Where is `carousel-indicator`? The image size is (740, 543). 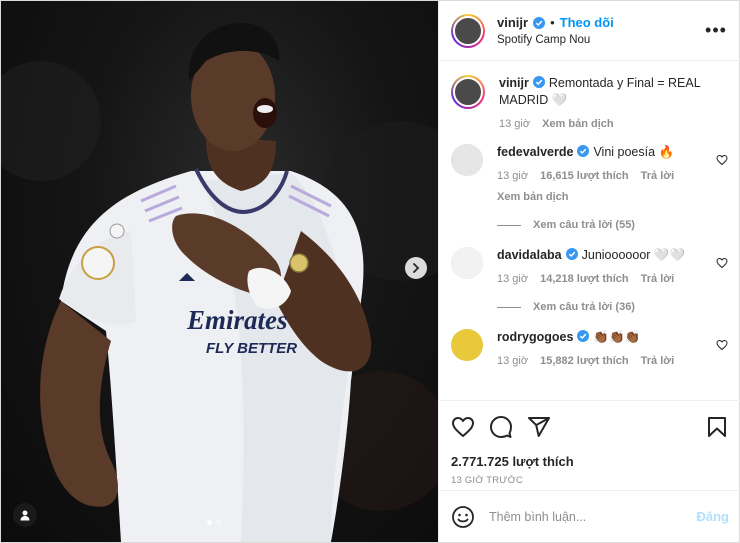
carousel-indicator is located at coordinates (214, 522).